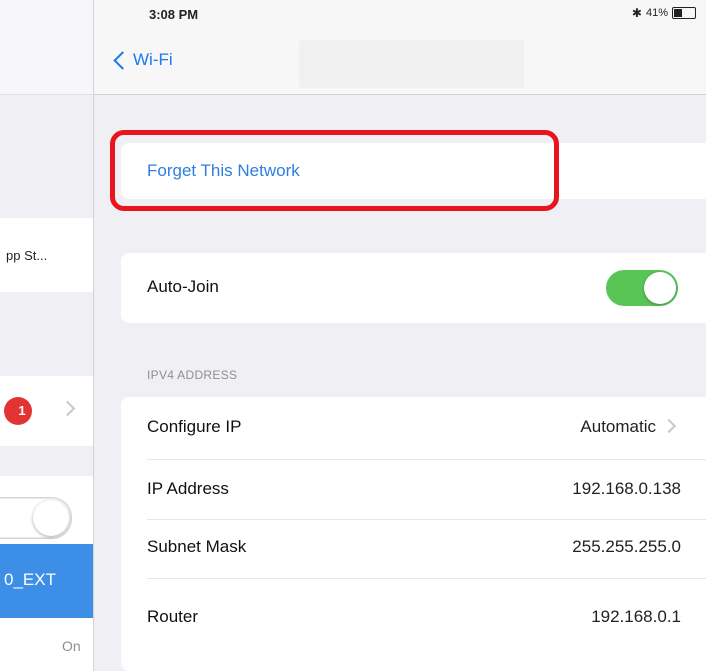  What do you see at coordinates (656, 13) in the screenshot?
I see `battery-percent: 41%` at bounding box center [656, 13].